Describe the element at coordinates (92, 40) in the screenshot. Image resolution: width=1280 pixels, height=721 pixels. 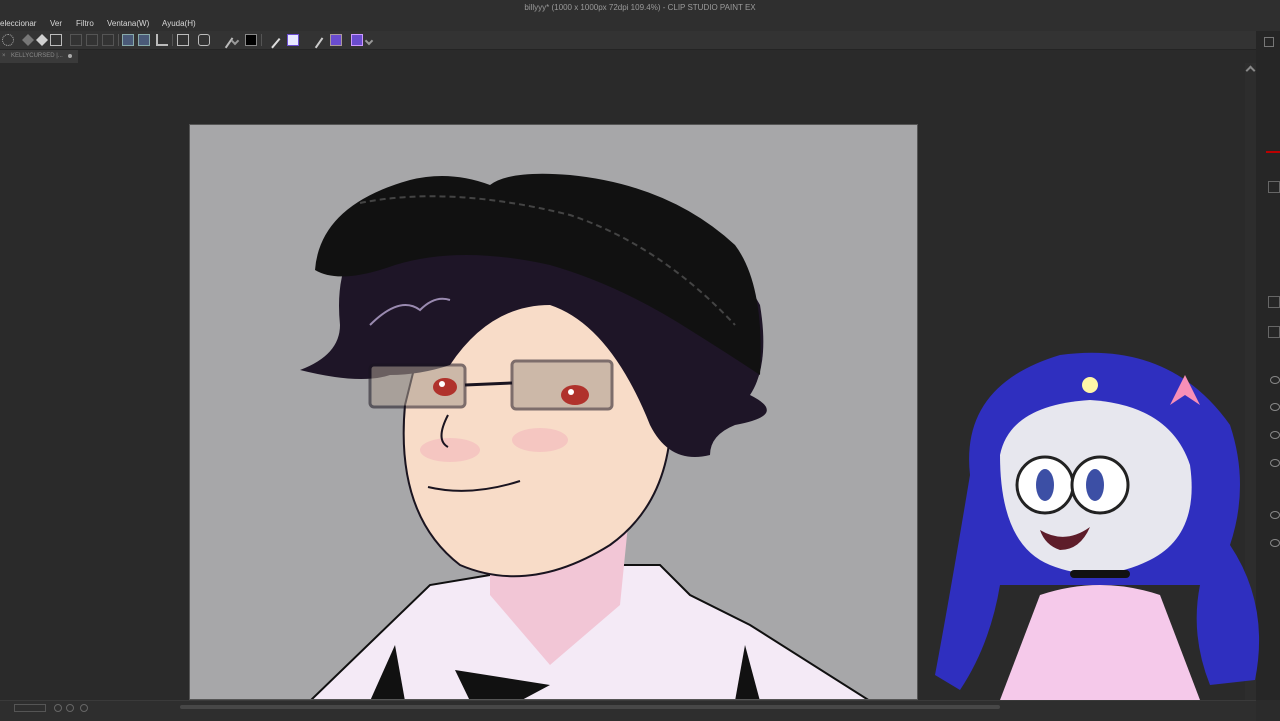
I see `paste-icon` at that location.